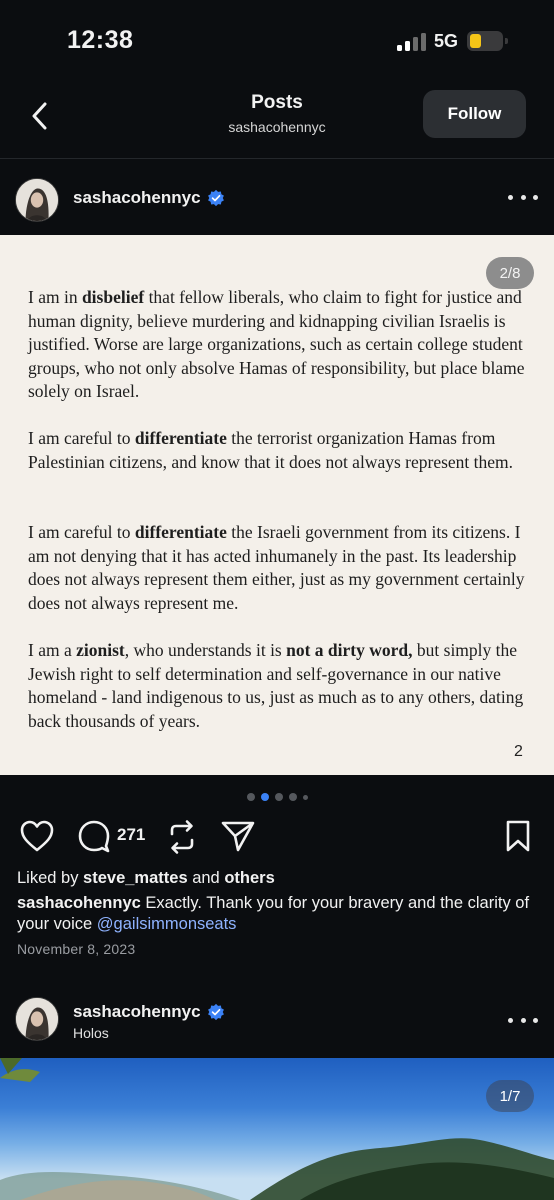 This screenshot has height=1200, width=554. Describe the element at coordinates (167, 924) in the screenshot. I see `caption-mention: @gailsimmonseats` at that location.